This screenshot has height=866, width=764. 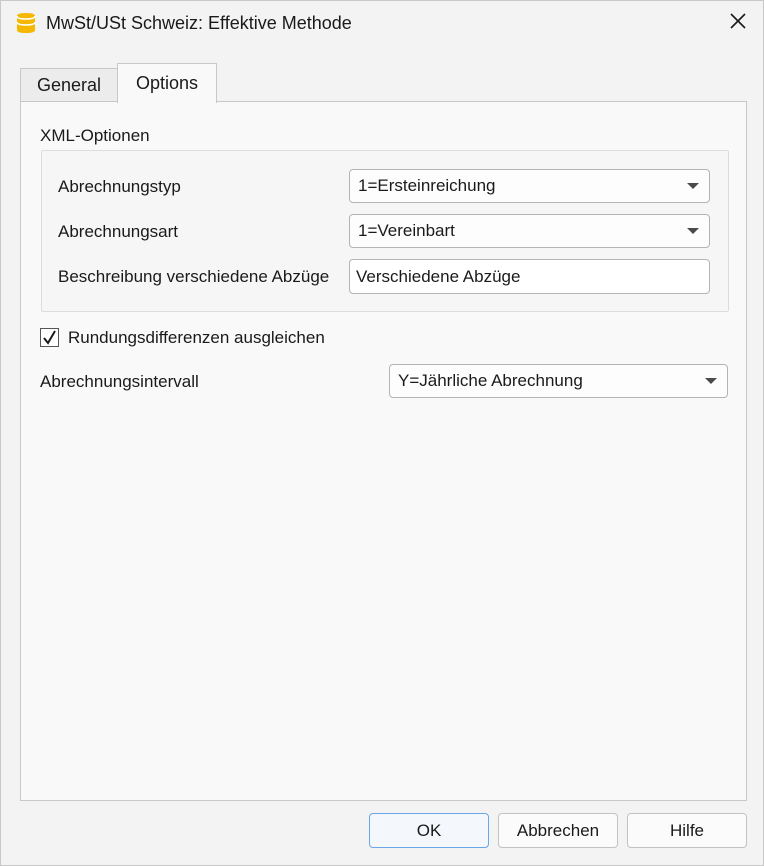 I want to click on tab-general: General, so click(x=69, y=85).